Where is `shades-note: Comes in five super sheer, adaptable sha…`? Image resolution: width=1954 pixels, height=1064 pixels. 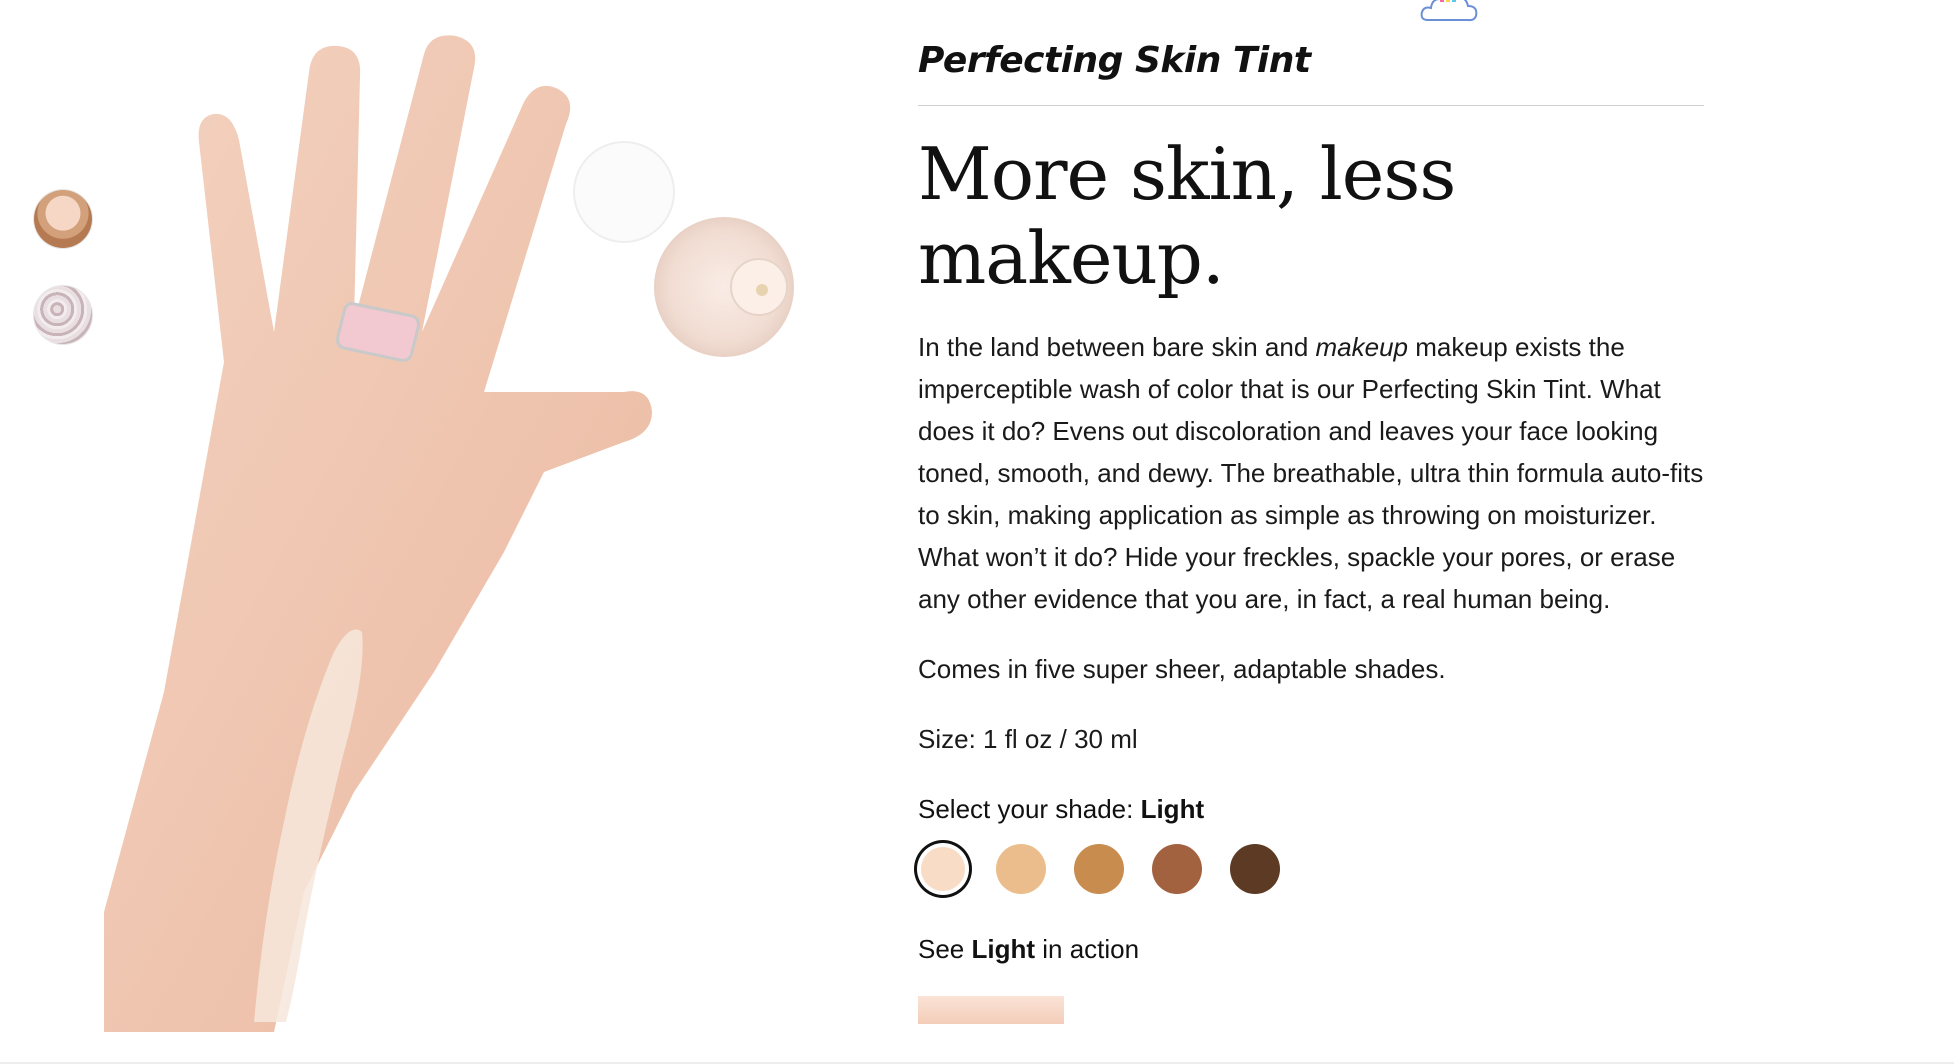 shades-note: Comes in five super sheer, adaptable sha… is located at coordinates (1182, 669).